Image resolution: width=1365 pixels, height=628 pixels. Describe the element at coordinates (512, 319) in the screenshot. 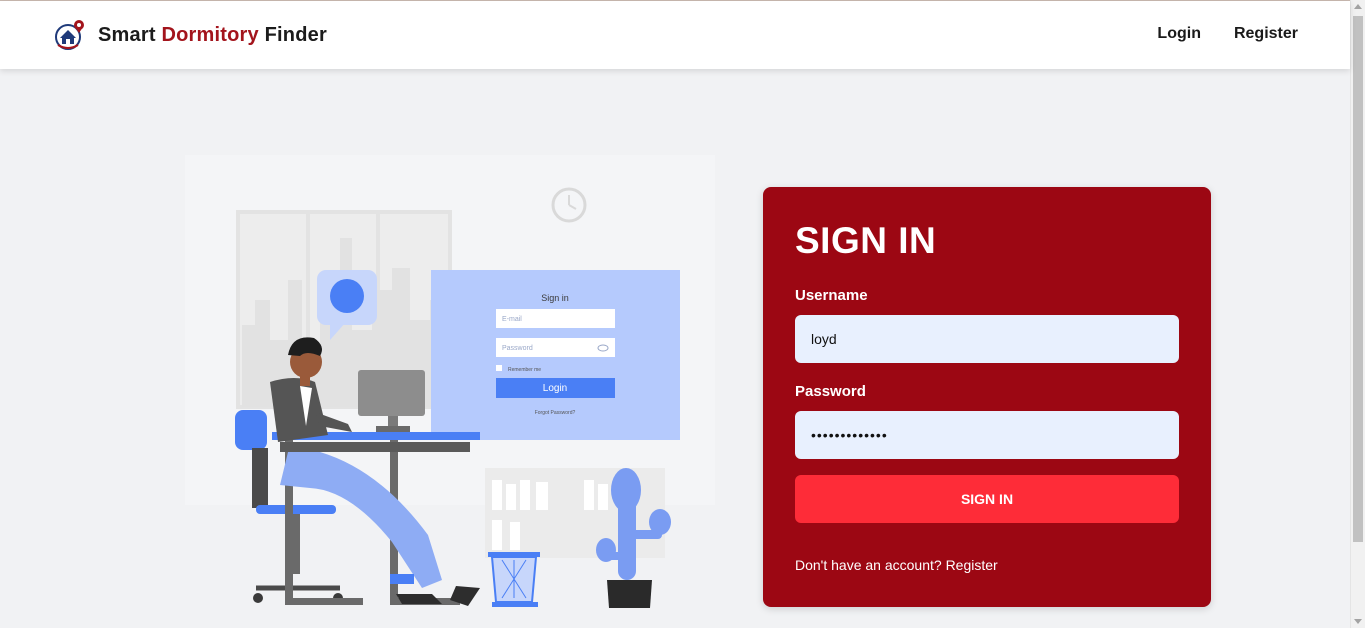

I see `mockup-email-placeholder: E-mail` at that location.